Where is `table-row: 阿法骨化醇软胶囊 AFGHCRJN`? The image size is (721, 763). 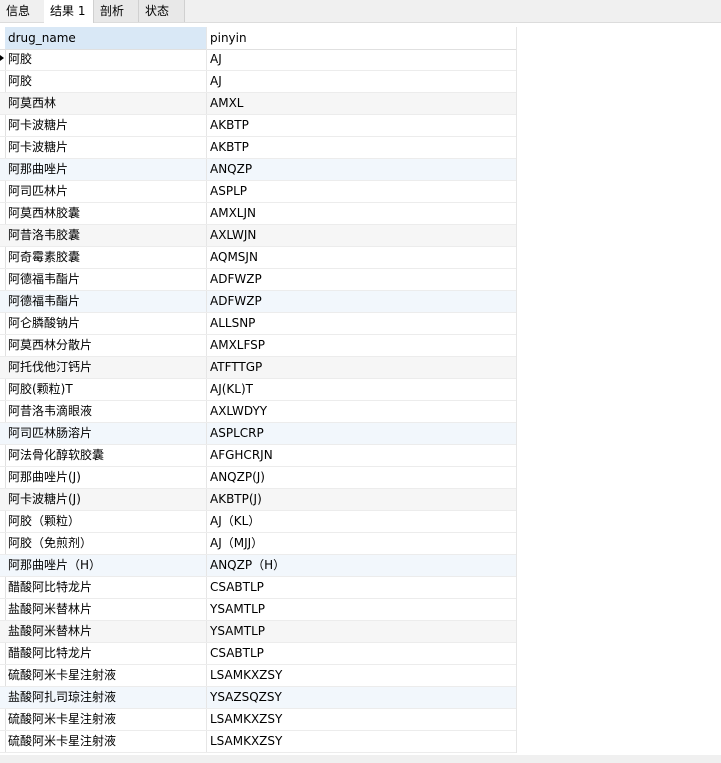
table-row: 阿法骨化醇软胶囊 AFGHCRJN is located at coordinates (258, 456).